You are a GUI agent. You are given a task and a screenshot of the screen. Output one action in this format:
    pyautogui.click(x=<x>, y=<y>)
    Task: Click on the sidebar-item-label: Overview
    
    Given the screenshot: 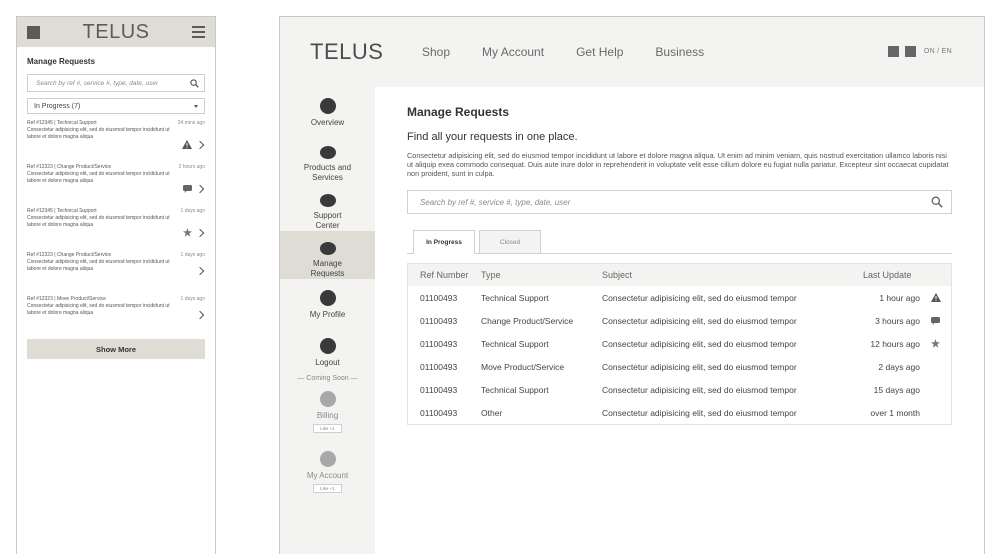 What is the action you would take?
    pyautogui.click(x=327, y=122)
    